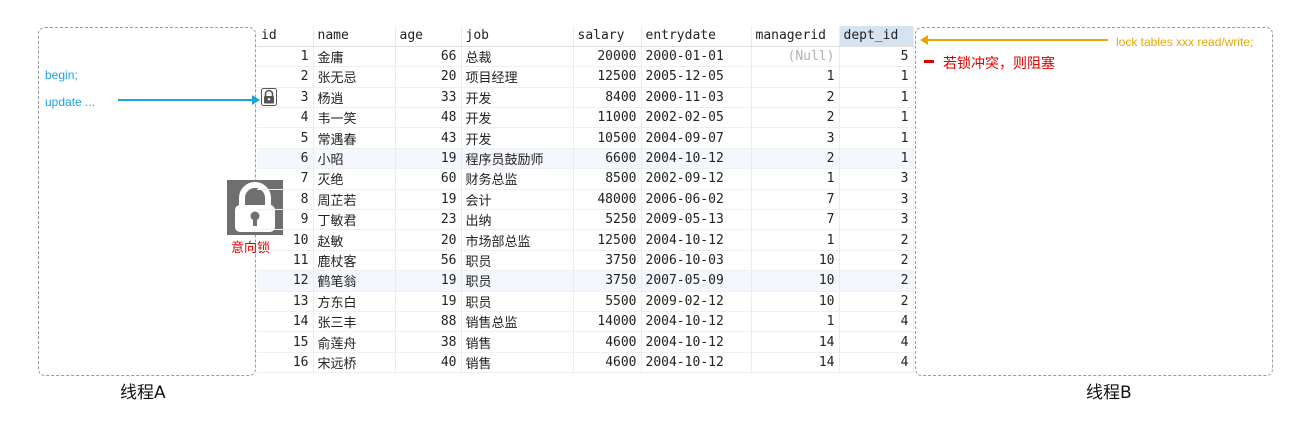 This screenshot has width=1313, height=425. Describe the element at coordinates (607, 261) in the screenshot. I see `cell-salary: 3750` at that location.